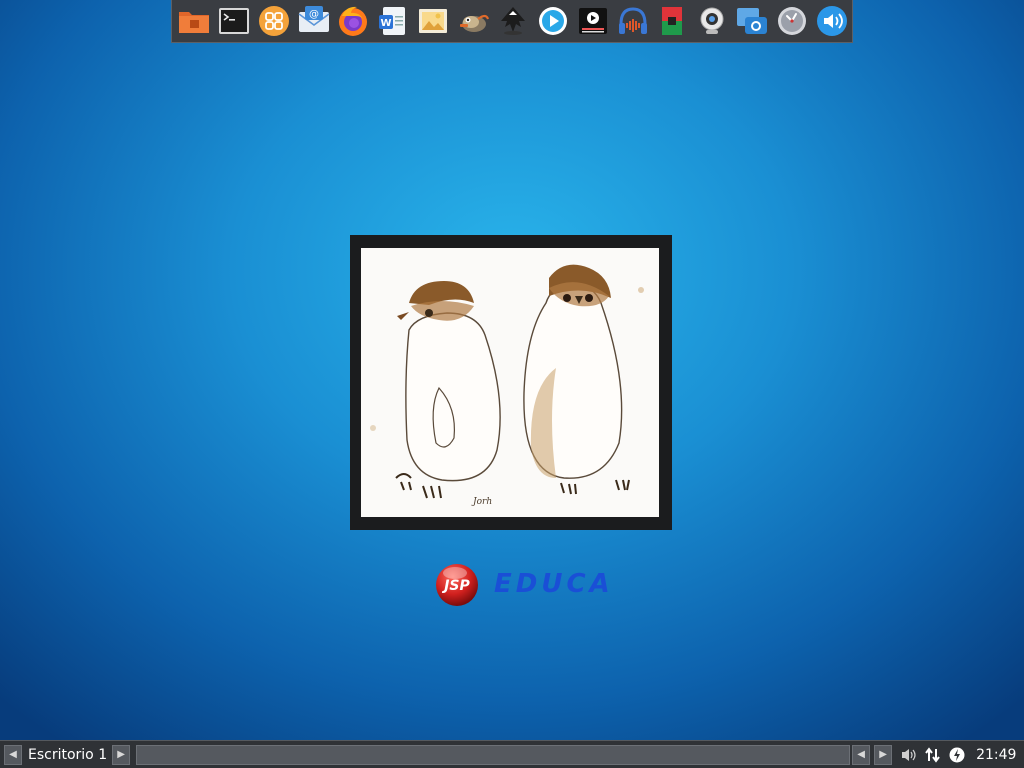 The height and width of the screenshot is (768, 1024). I want to click on power-icon, so click(957, 754).